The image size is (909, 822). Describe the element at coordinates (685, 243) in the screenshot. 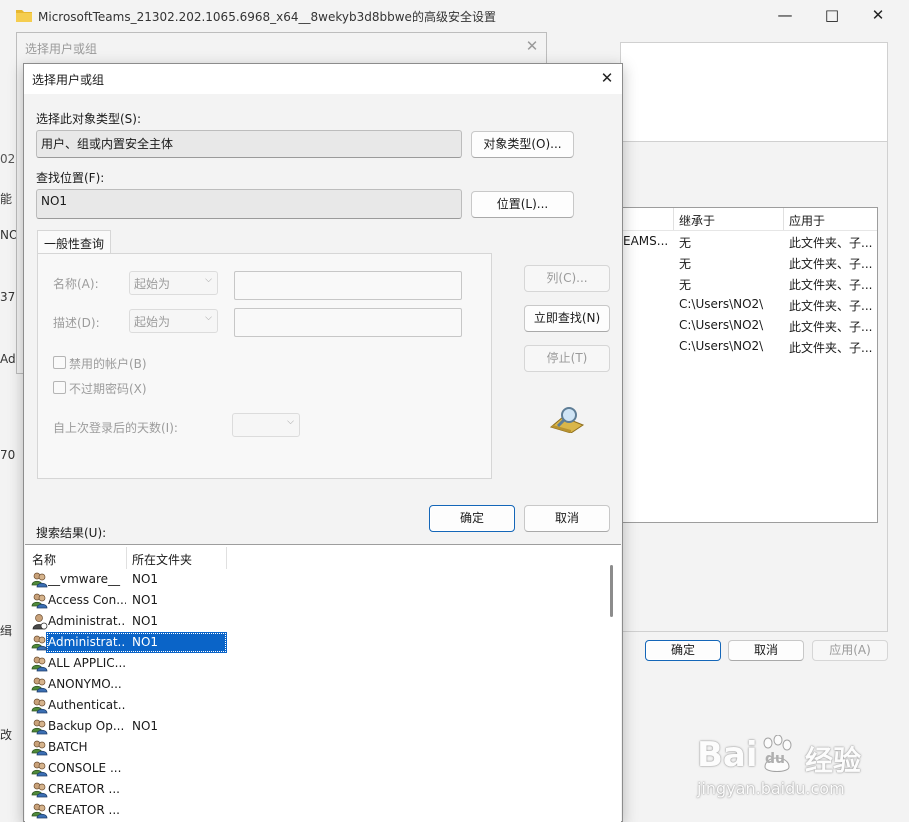

I see `bg-cell-inherit: 无` at that location.